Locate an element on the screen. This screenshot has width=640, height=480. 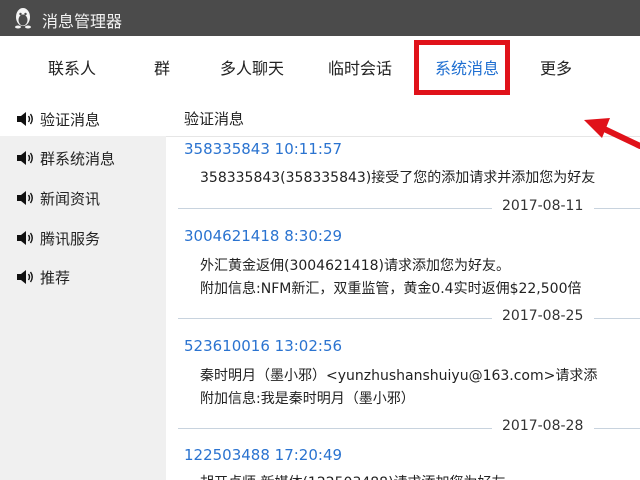
sidebar-item-label: 腾讯服务 is located at coordinates (70, 238).